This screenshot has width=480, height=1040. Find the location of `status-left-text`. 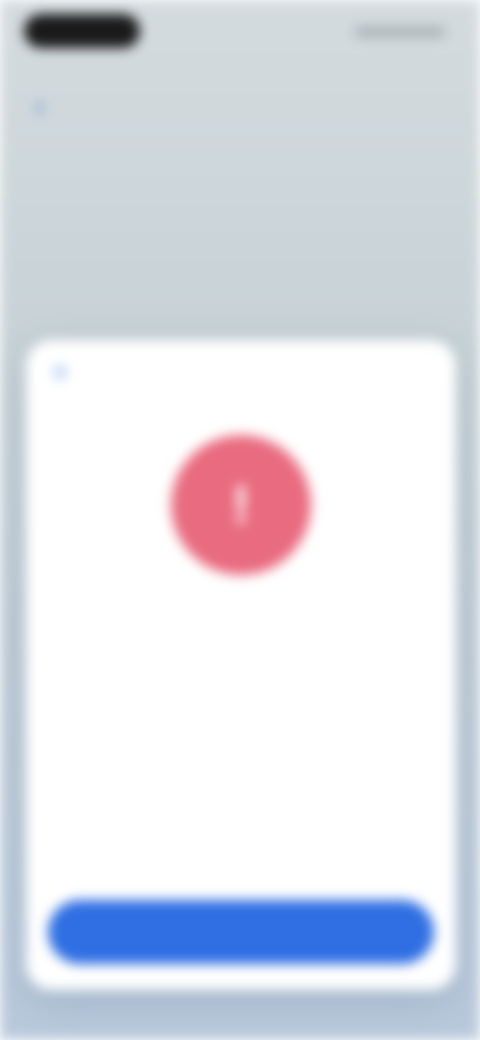

status-left-text is located at coordinates (178, 709).